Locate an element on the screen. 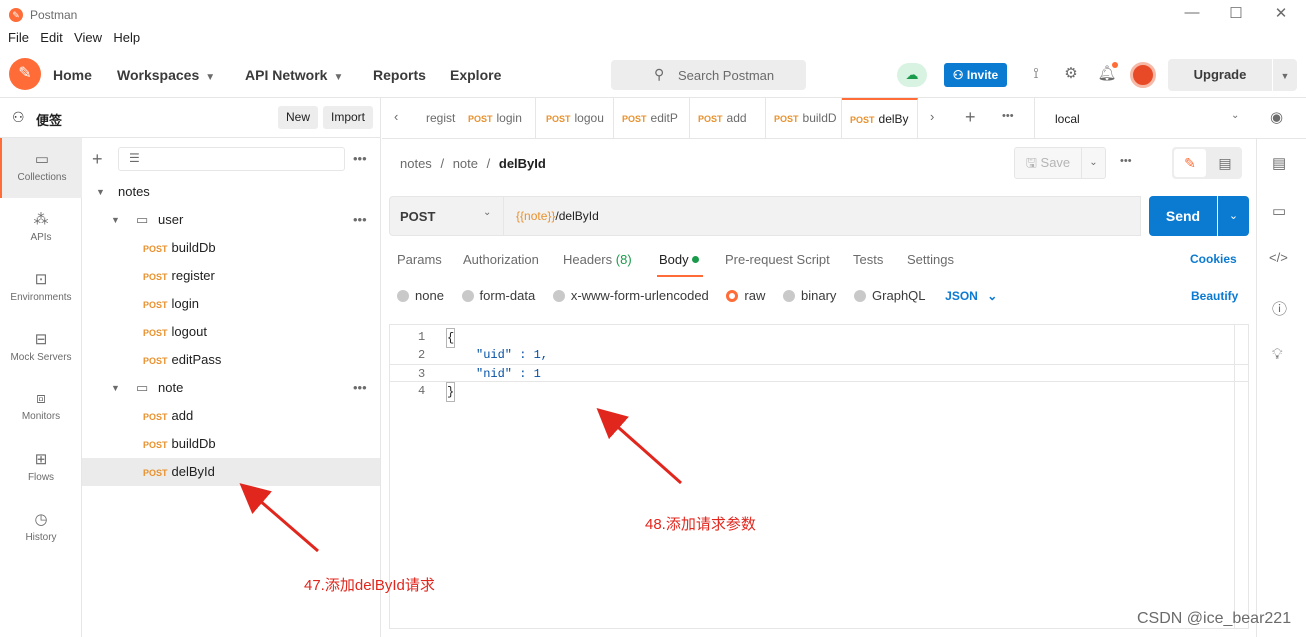 This screenshot has height=637, width=1306. watermark: CSDN @ice_bear221 is located at coordinates (1214, 618).